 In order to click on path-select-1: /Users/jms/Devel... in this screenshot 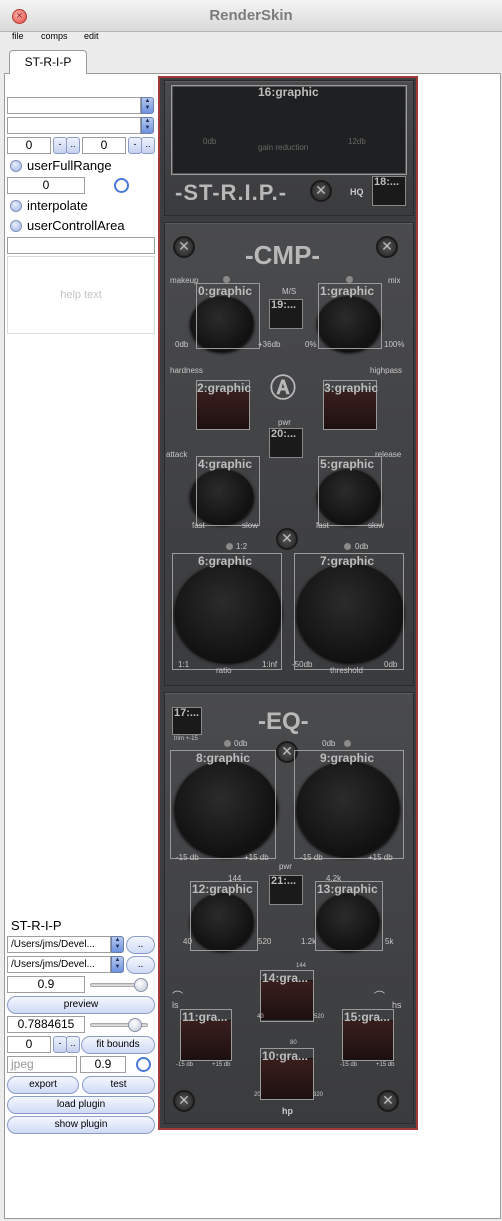, I will do `click(59, 944)`.